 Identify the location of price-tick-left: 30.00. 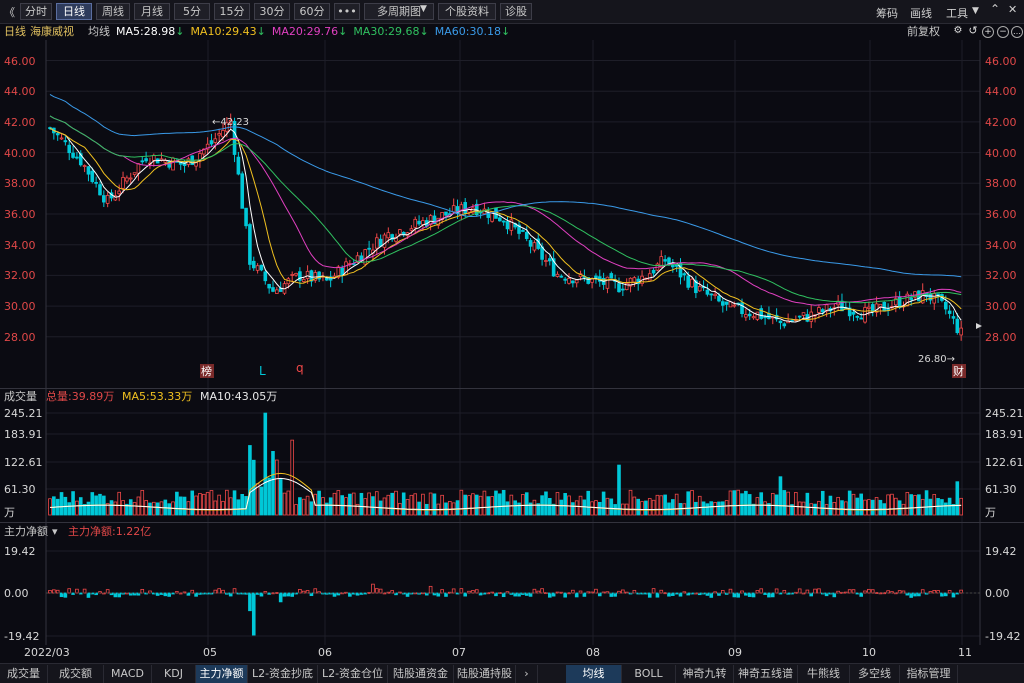
(20, 307).